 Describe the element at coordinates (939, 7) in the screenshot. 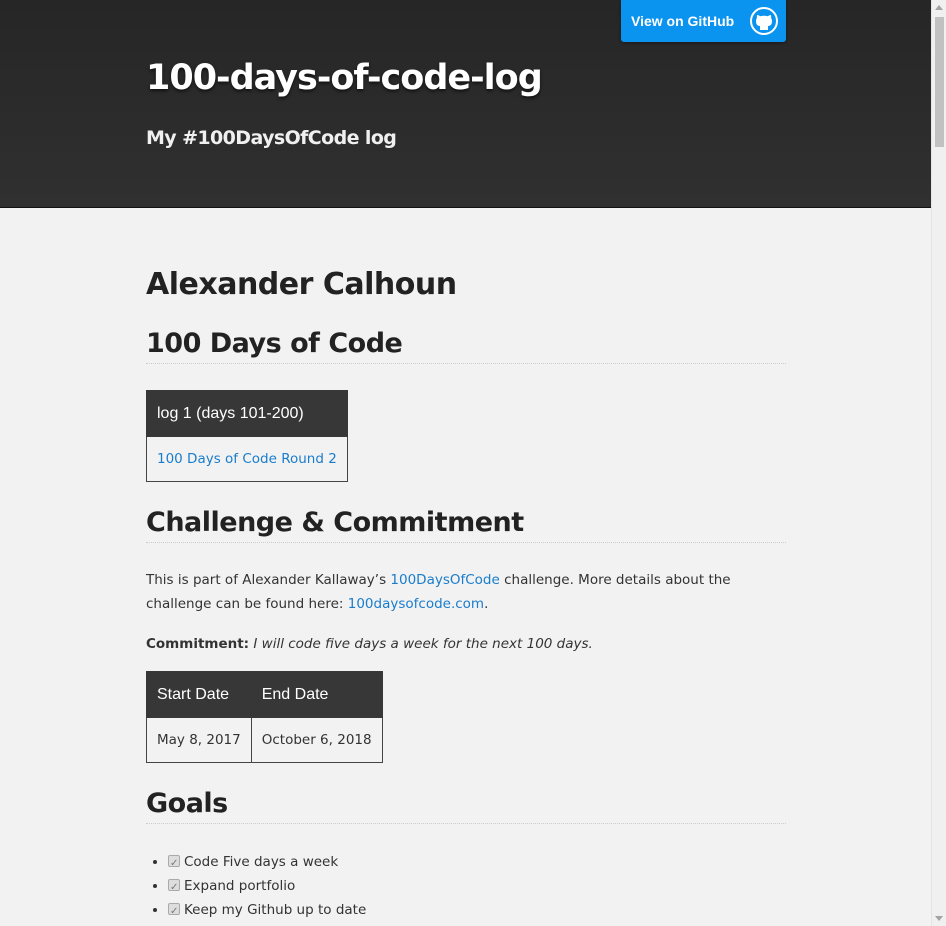

I see `scroll-up-arrow-icon` at that location.